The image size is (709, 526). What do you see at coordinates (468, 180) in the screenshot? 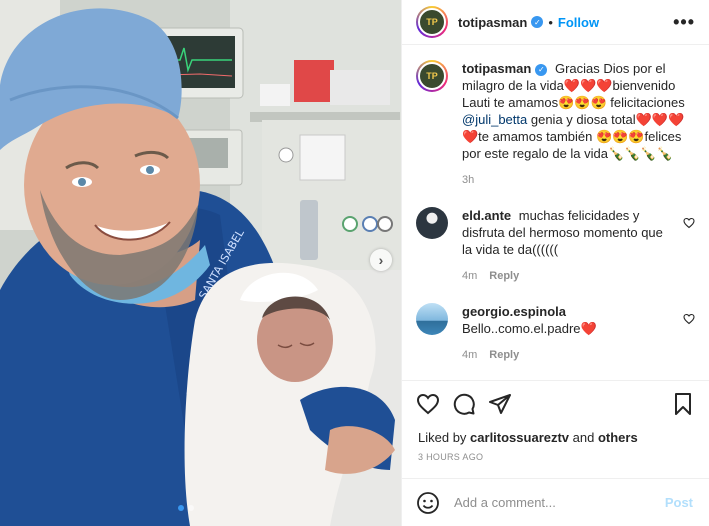
I see `caption-time: 3h` at bounding box center [468, 180].